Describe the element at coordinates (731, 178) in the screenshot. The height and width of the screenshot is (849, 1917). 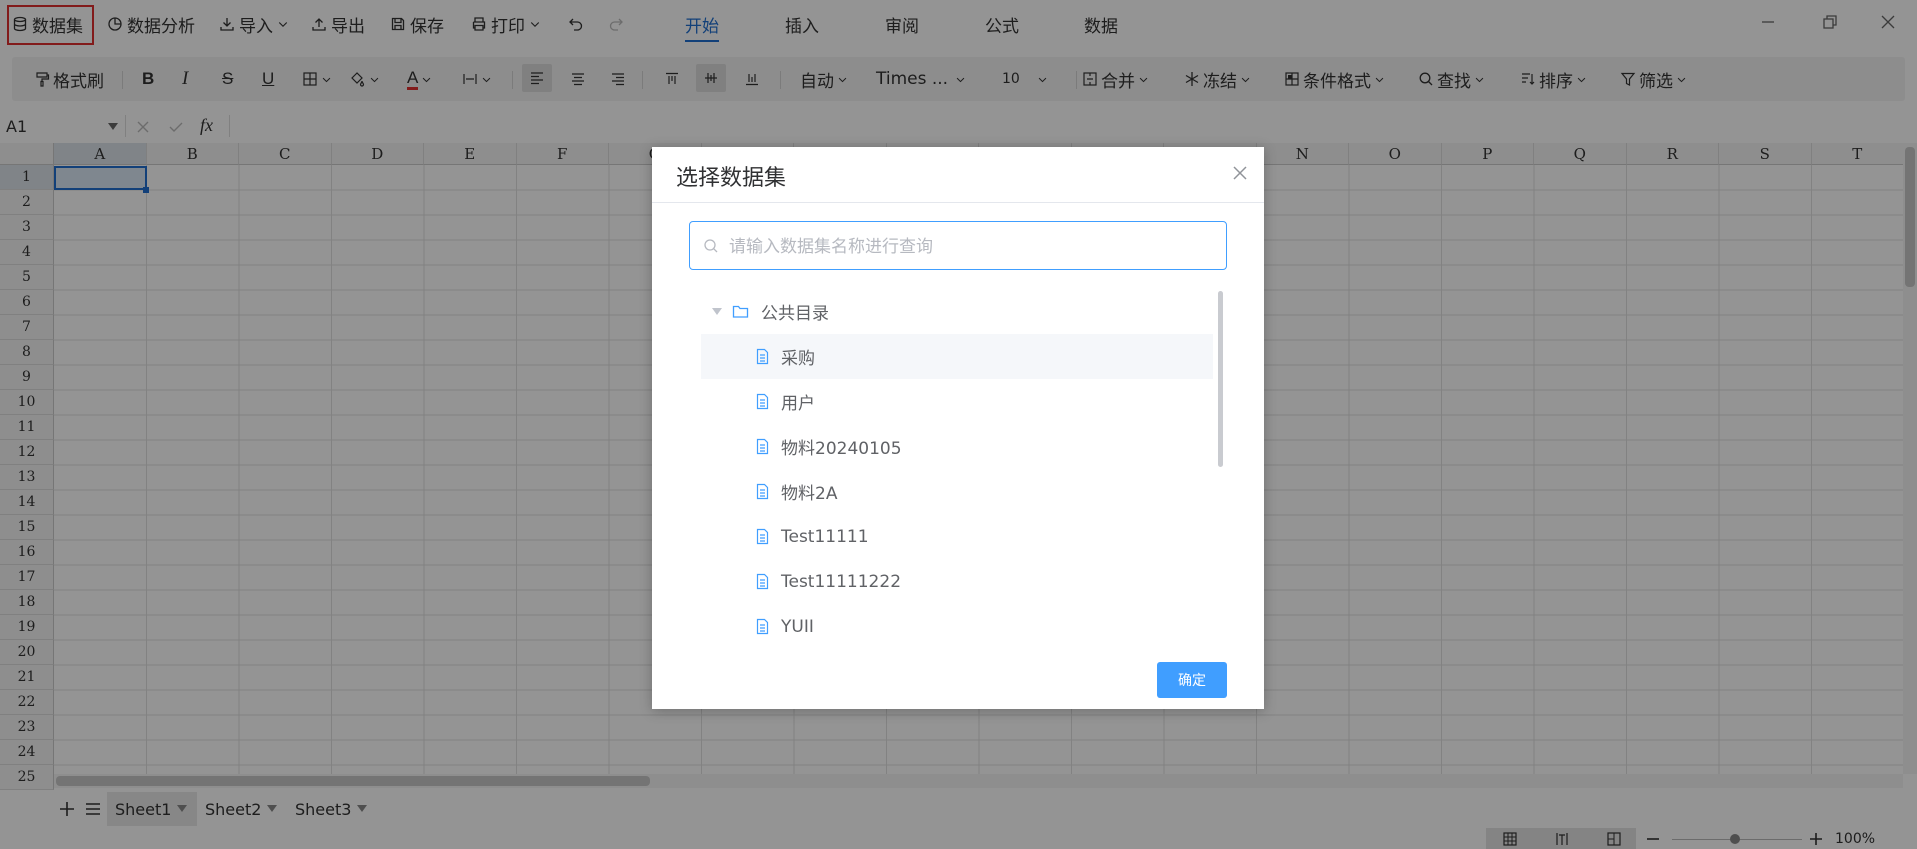
I see `dialog-title: 选择数据集` at that location.